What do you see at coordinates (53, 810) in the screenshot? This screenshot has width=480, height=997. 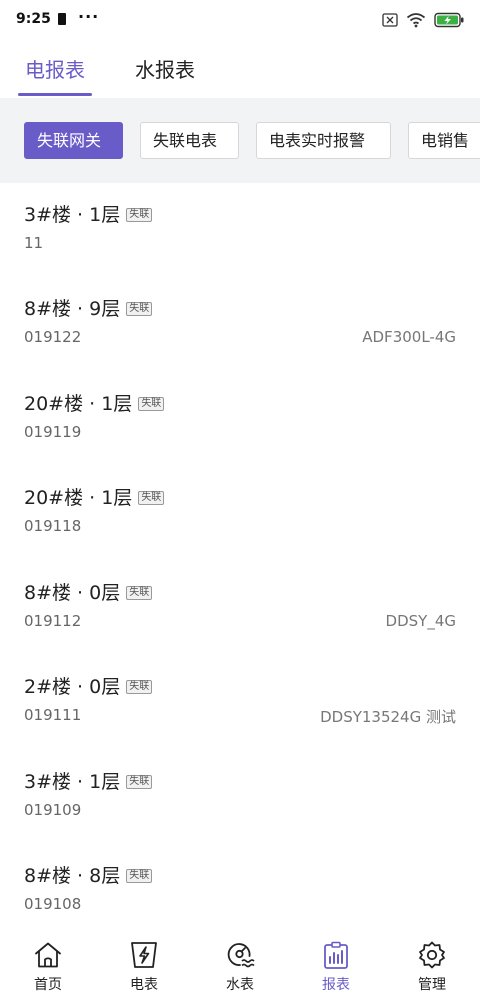 I see `device-code: 019109` at bounding box center [53, 810].